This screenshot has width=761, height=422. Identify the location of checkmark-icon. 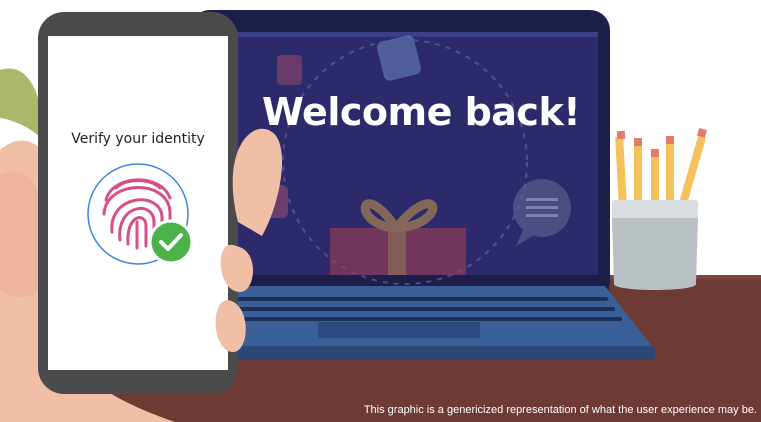
(171, 242).